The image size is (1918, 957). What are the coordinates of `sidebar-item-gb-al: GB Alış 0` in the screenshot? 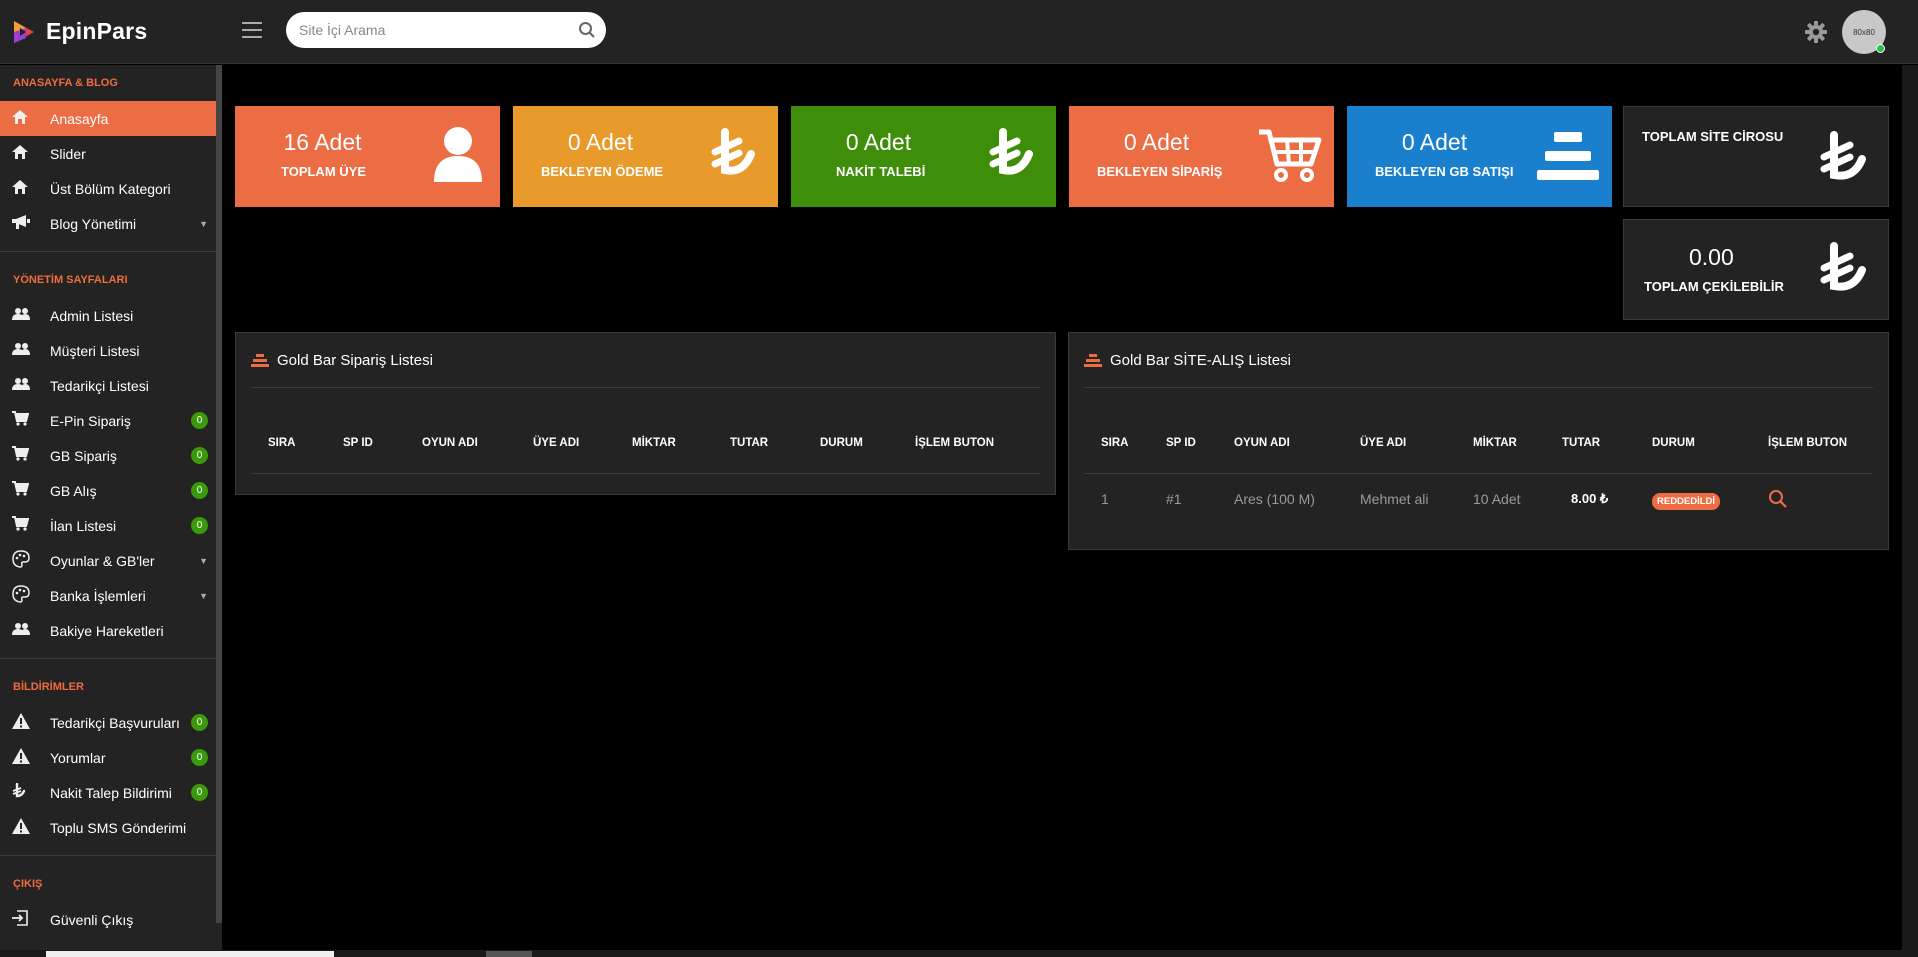 It's located at (111, 490).